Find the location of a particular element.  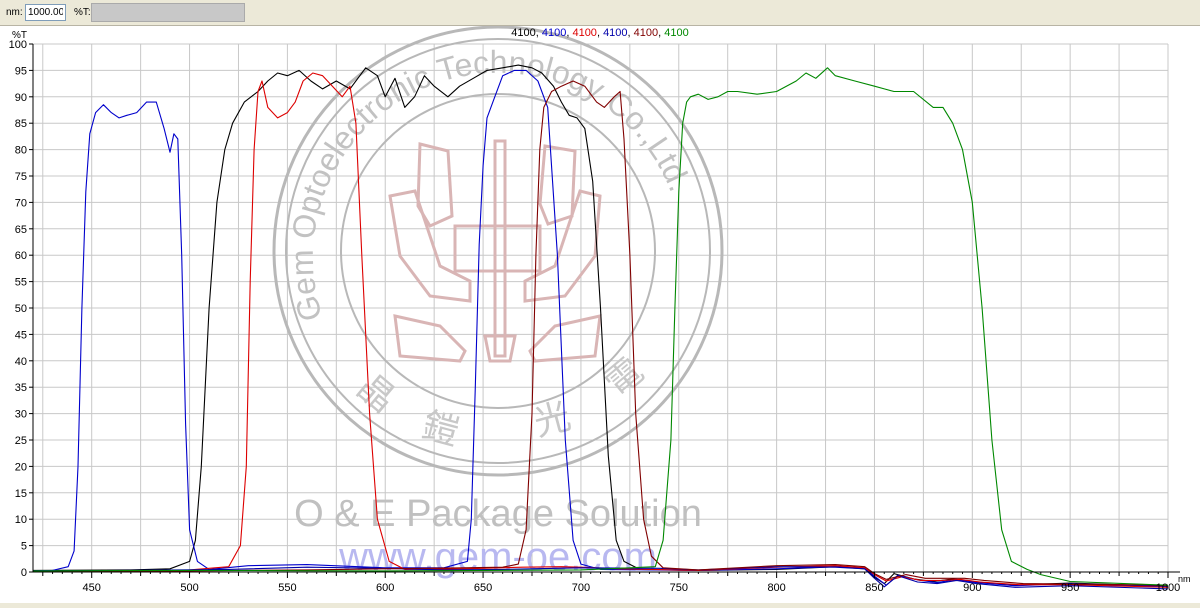

x-tick-label: 650 is located at coordinates (483, 588).